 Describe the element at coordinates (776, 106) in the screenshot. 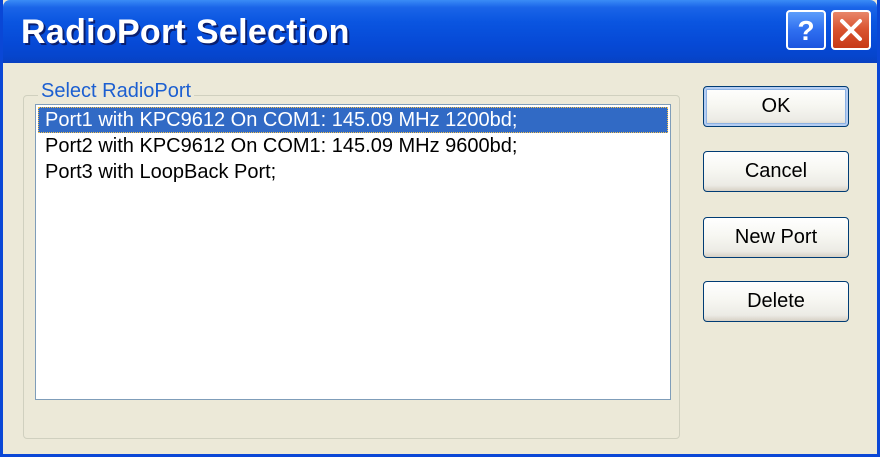

I see `ok-button: OK` at that location.